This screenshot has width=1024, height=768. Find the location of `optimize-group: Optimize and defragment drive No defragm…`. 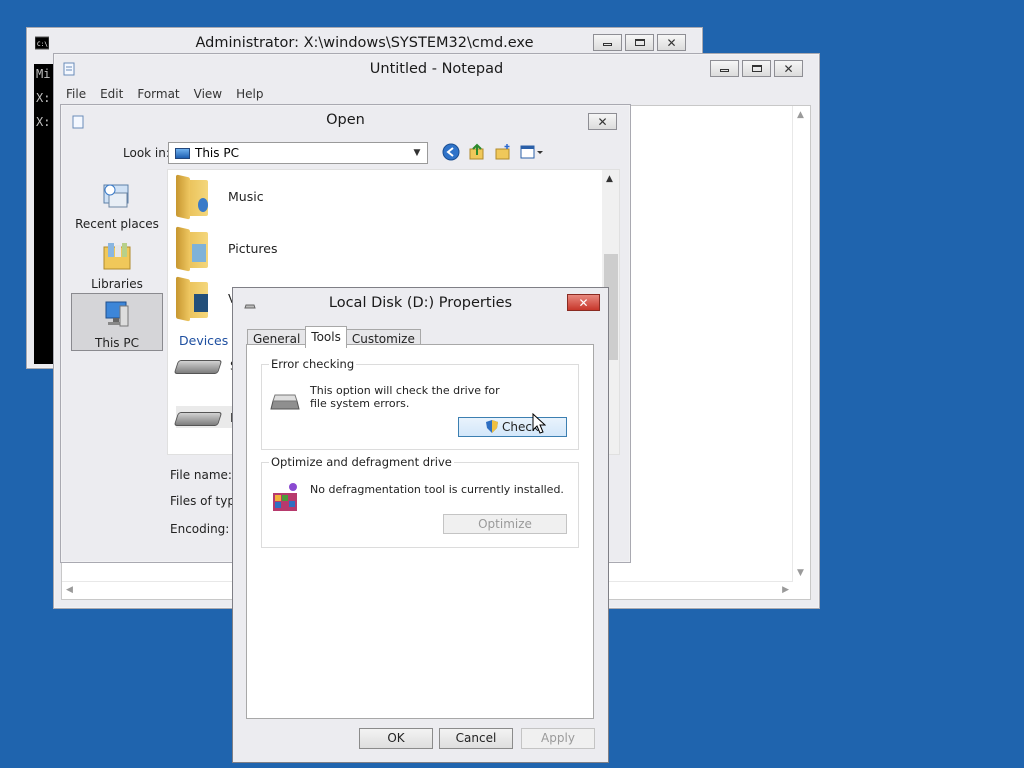

optimize-group: Optimize and defragment drive No defragm… is located at coordinates (420, 501).